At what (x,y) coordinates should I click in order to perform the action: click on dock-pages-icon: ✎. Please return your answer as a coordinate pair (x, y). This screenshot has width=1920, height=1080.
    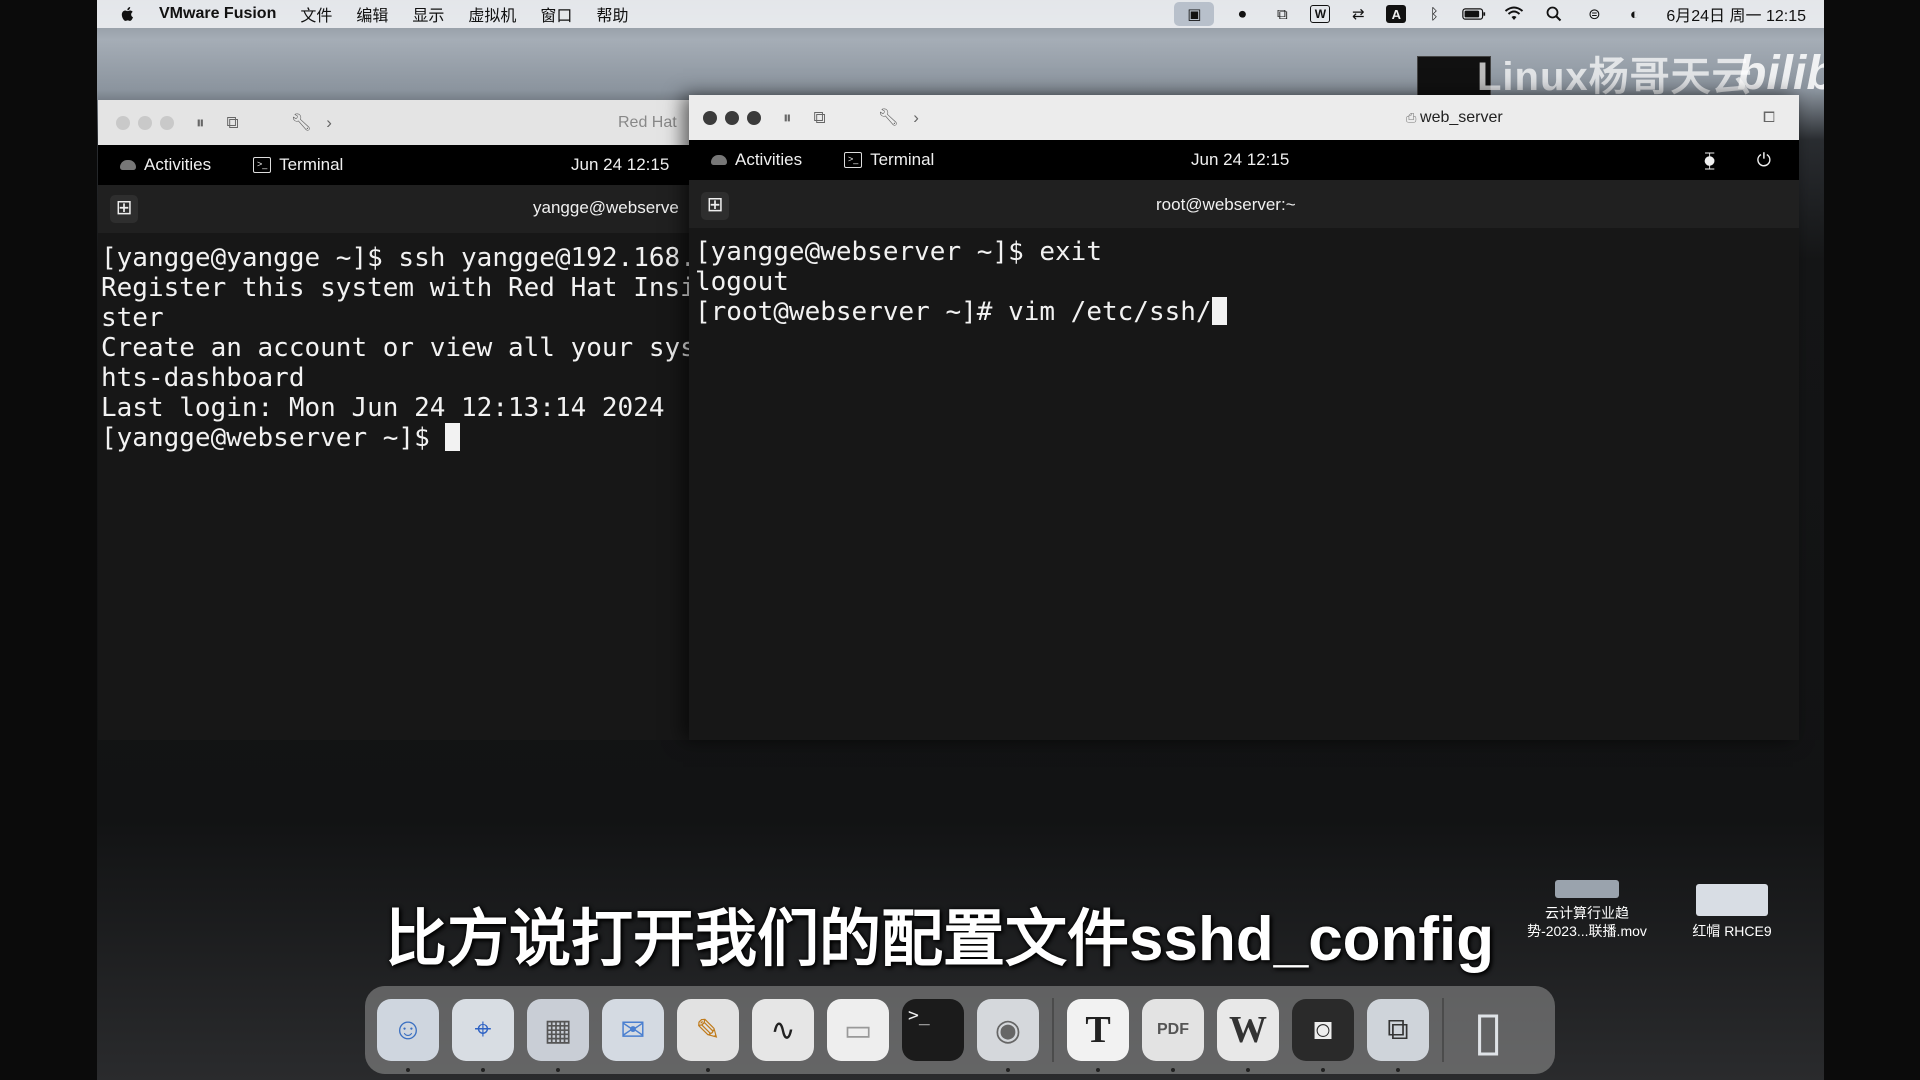
    Looking at the image, I should click on (708, 1035).